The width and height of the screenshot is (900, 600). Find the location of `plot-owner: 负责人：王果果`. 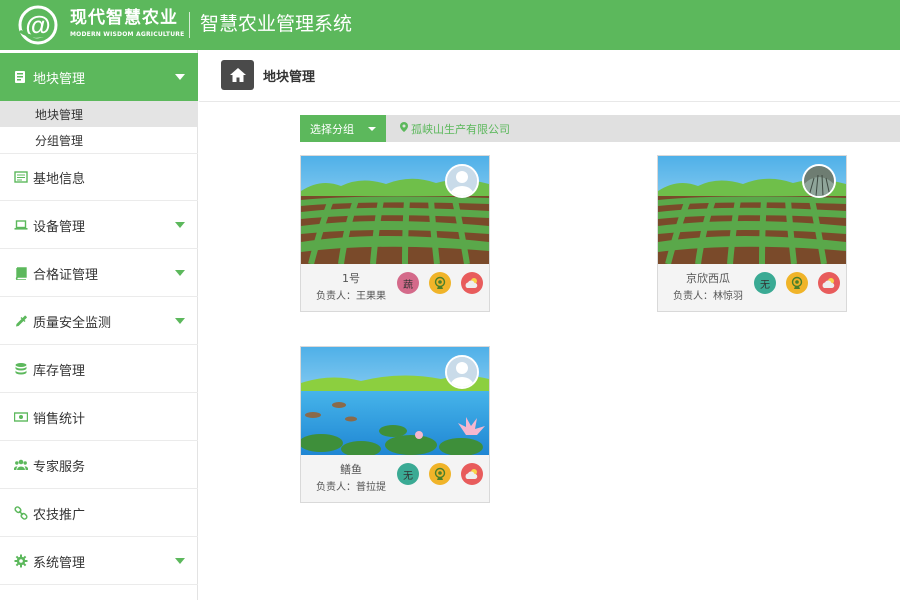

plot-owner: 负责人：王果果 is located at coordinates (351, 296).